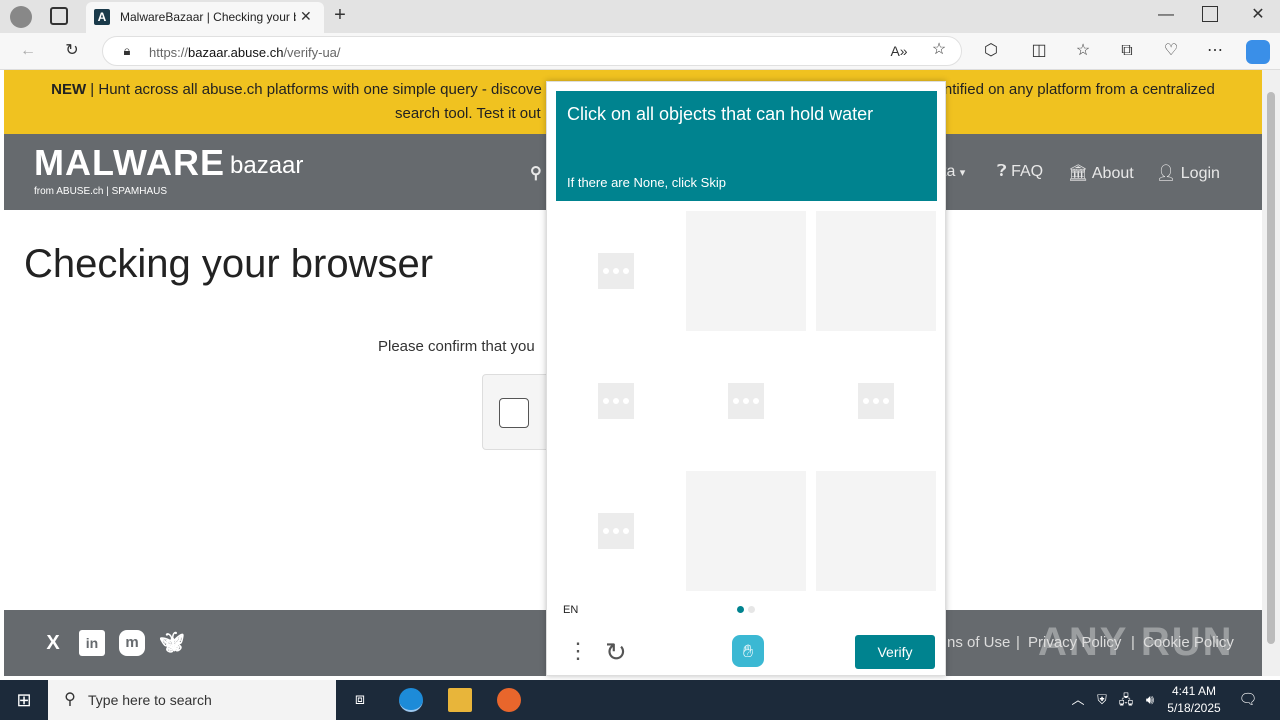 This screenshot has width=1280, height=720. What do you see at coordinates (150, 700) in the screenshot?
I see `taskbar-search-placeholder: Type here to search` at bounding box center [150, 700].